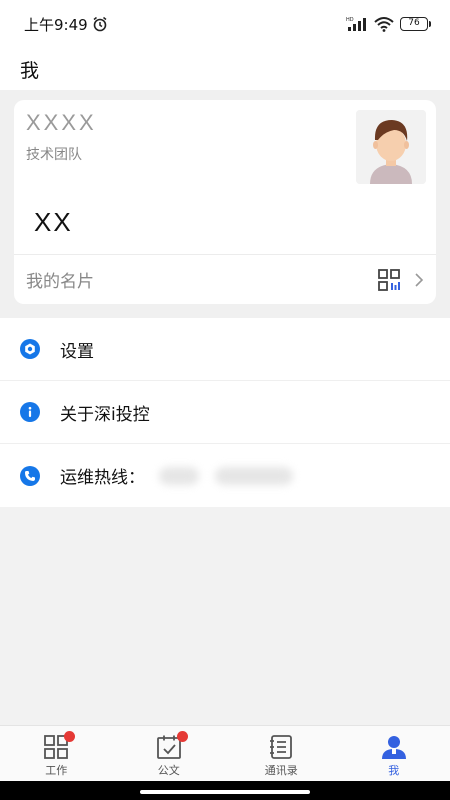 Image resolution: width=450 pixels, height=800 pixels. Describe the element at coordinates (172, 745) in the screenshot. I see `calendar-check-icon` at that location.